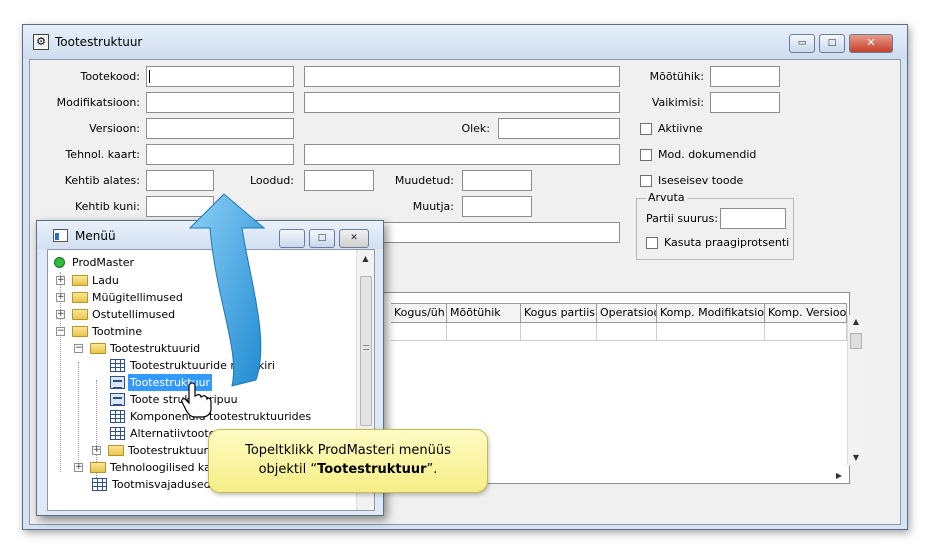 The image size is (930, 554). What do you see at coordinates (95, 236) in the screenshot?
I see `menu-window-title: Menüü` at bounding box center [95, 236].